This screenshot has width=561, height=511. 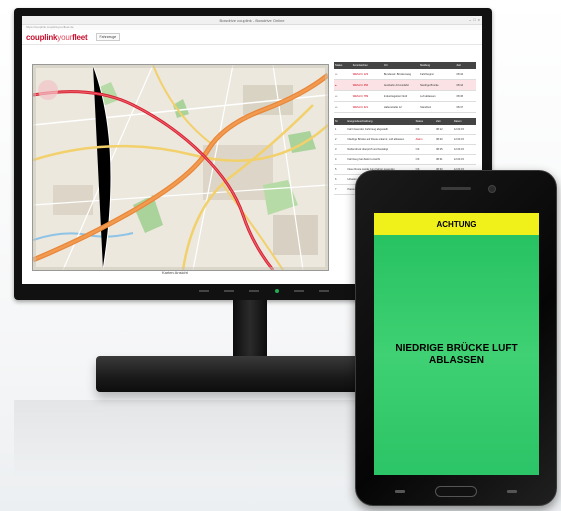 I want to click on alert-icon: ●, so click(x=336, y=85).